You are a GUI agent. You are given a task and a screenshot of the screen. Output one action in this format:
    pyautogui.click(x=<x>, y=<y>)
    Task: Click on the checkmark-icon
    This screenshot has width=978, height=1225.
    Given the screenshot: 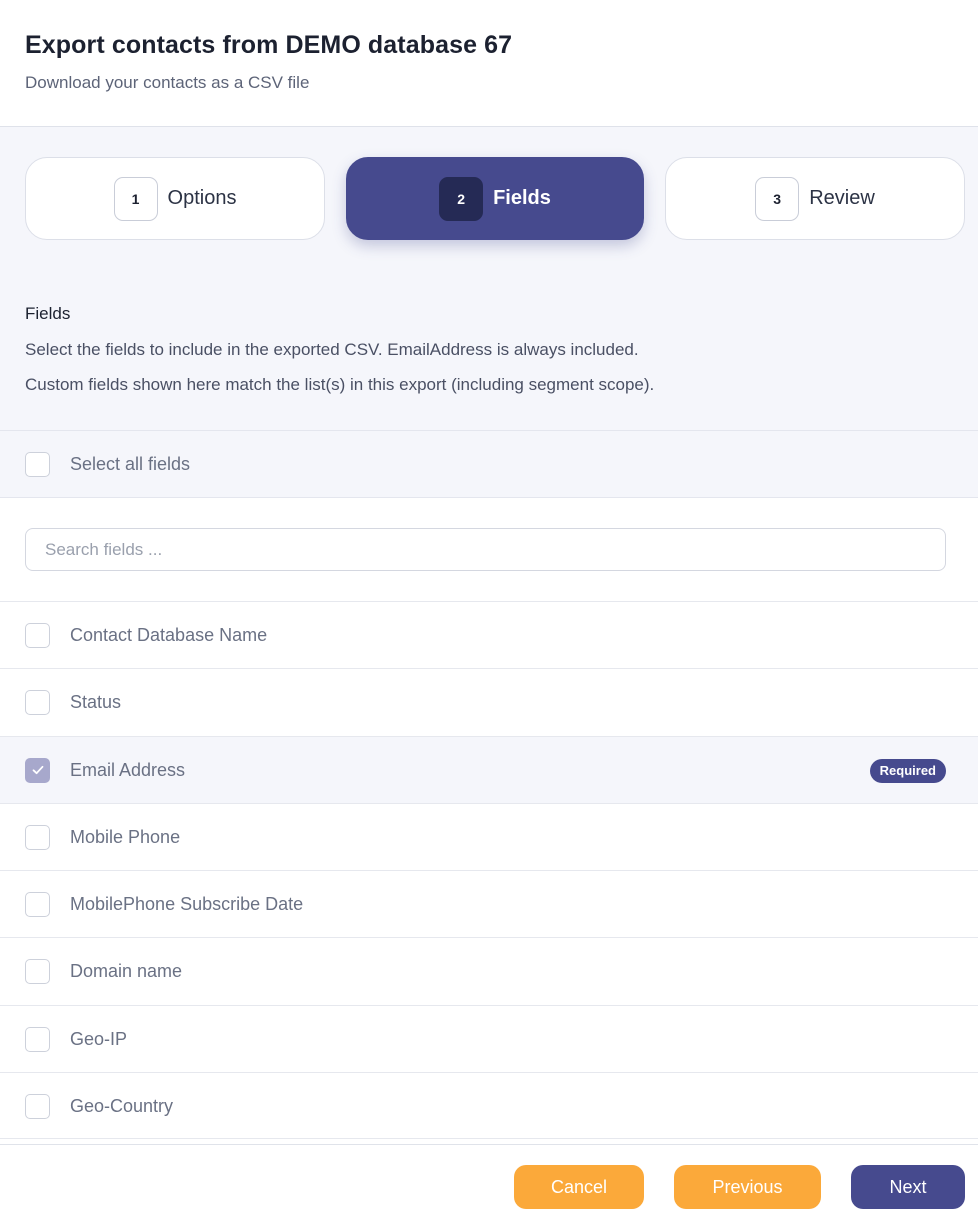 What is the action you would take?
    pyautogui.click(x=37, y=770)
    